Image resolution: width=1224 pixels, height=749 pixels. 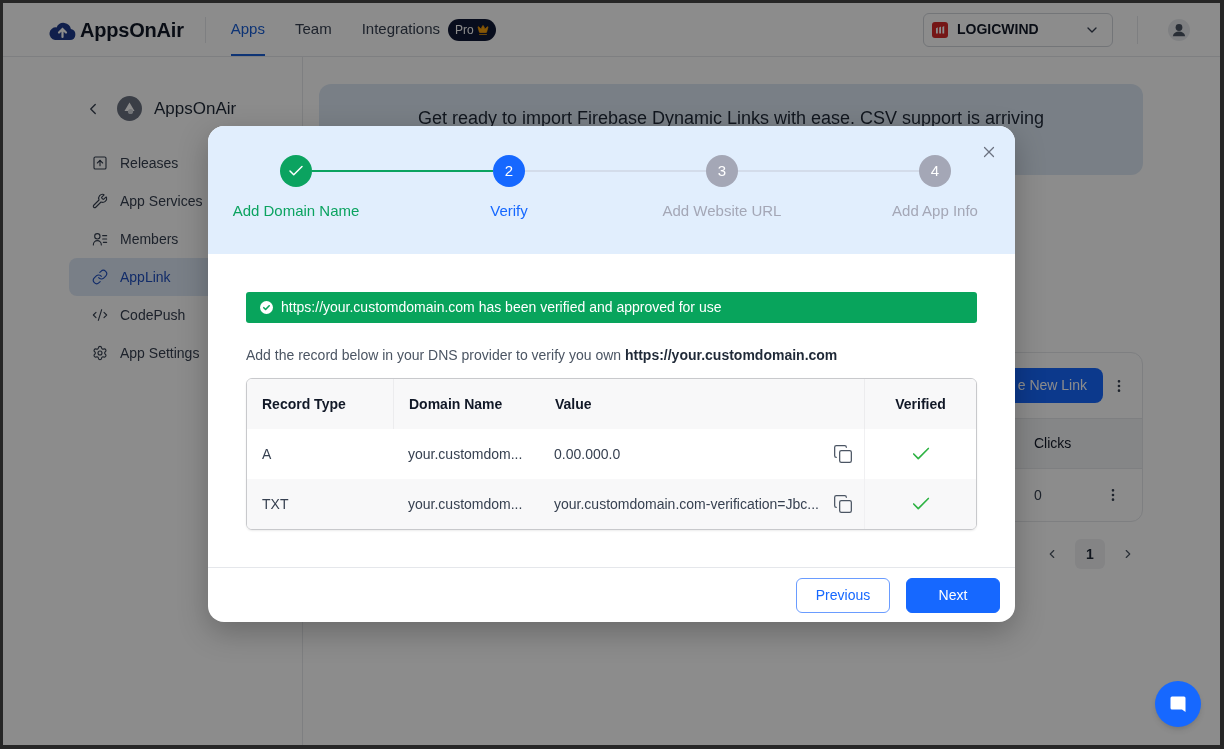 I want to click on banner-text: Get ready to import Firebase Dynamic Links with ease. CSV support is arriving, so click(x=731, y=118).